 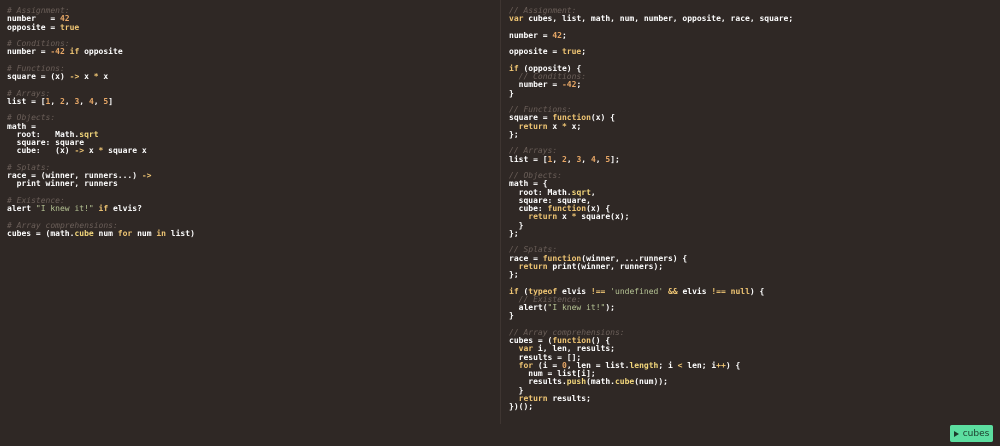 I want to click on code-token: ;, so click(x=584, y=52).